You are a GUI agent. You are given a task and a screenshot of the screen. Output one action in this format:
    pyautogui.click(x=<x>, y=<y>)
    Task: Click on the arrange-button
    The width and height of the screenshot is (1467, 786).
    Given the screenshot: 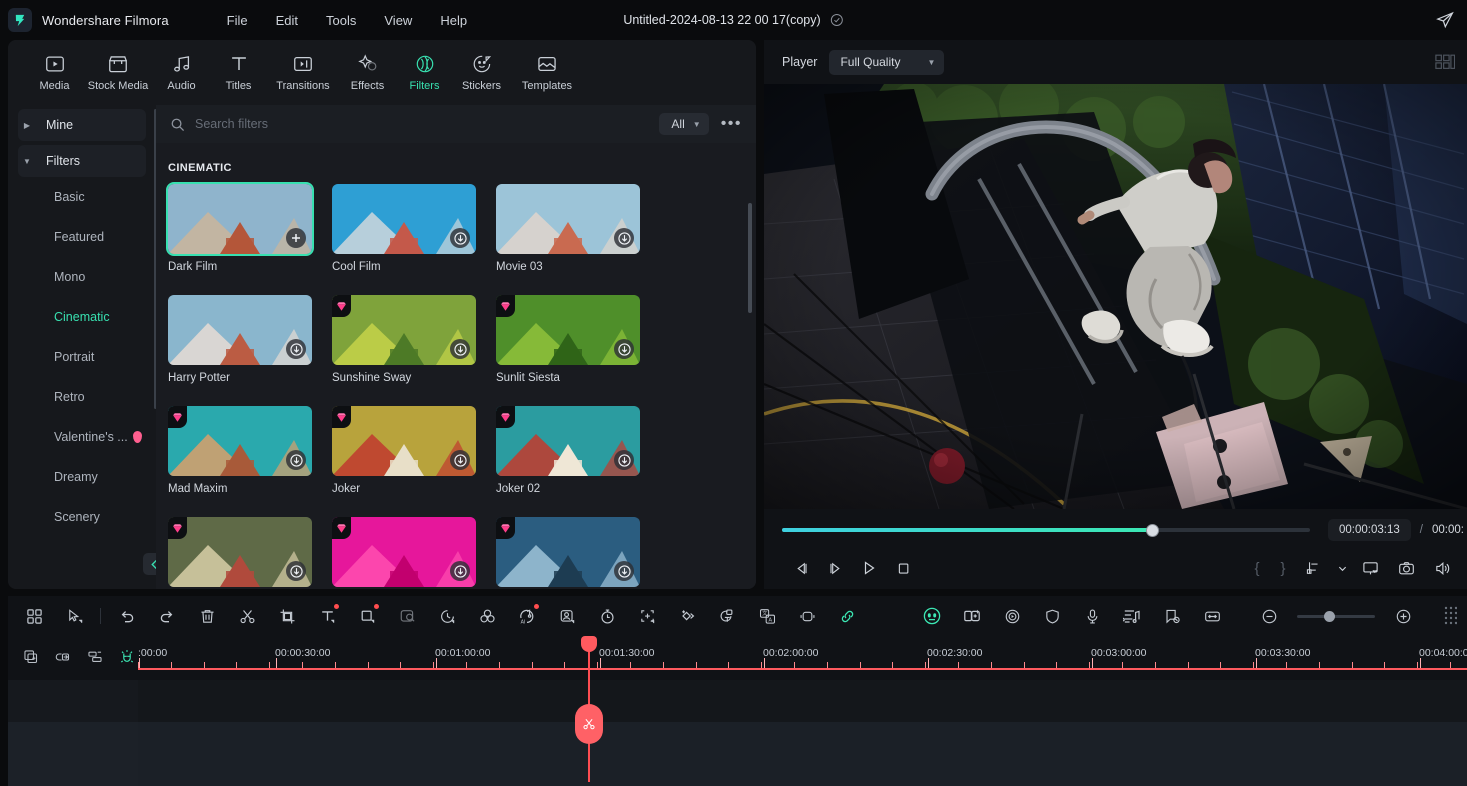 What is the action you would take?
    pyautogui.click(x=95, y=657)
    